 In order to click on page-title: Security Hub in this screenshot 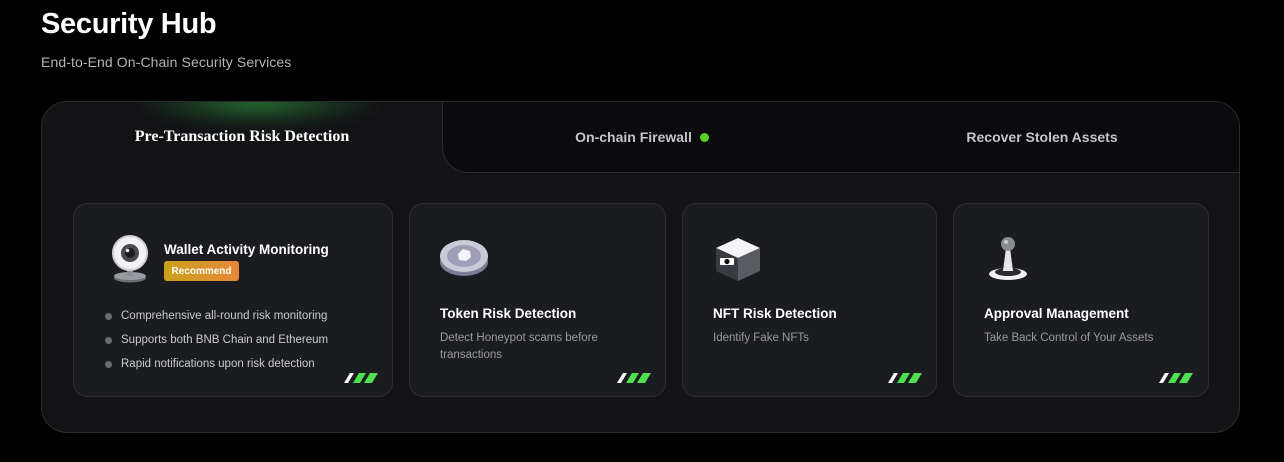, I will do `click(129, 24)`.